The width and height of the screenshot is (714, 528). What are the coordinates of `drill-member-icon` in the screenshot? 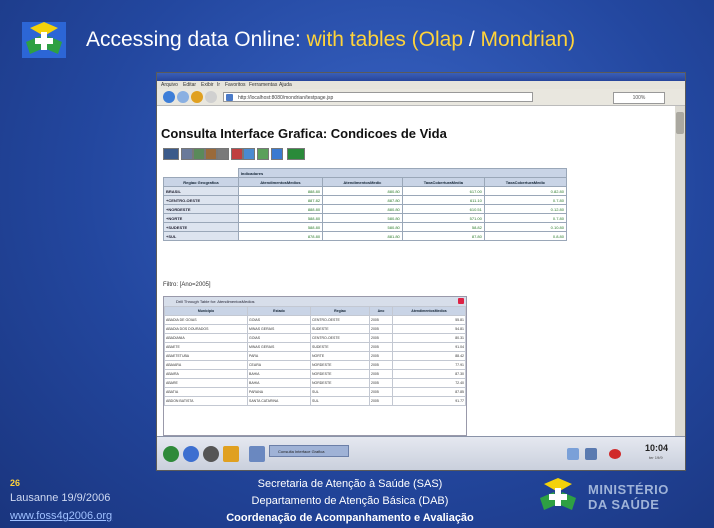 It's located at (211, 154).